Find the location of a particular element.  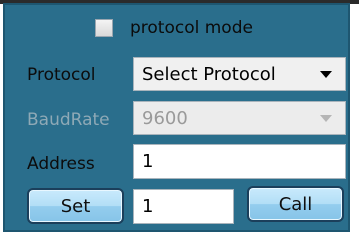

protocol-select-value: Select Protocol is located at coordinates (209, 74).